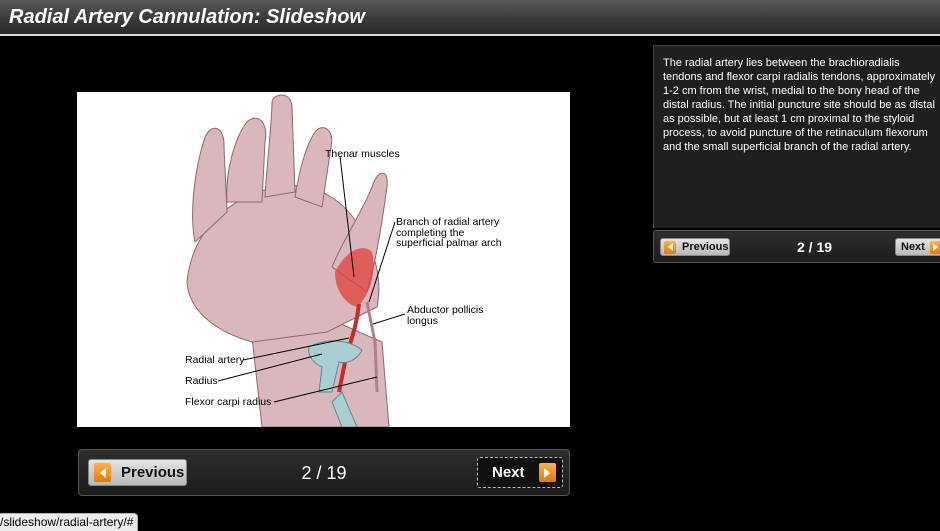  What do you see at coordinates (705, 247) in the screenshot?
I see `side-previous-label: Previous` at bounding box center [705, 247].